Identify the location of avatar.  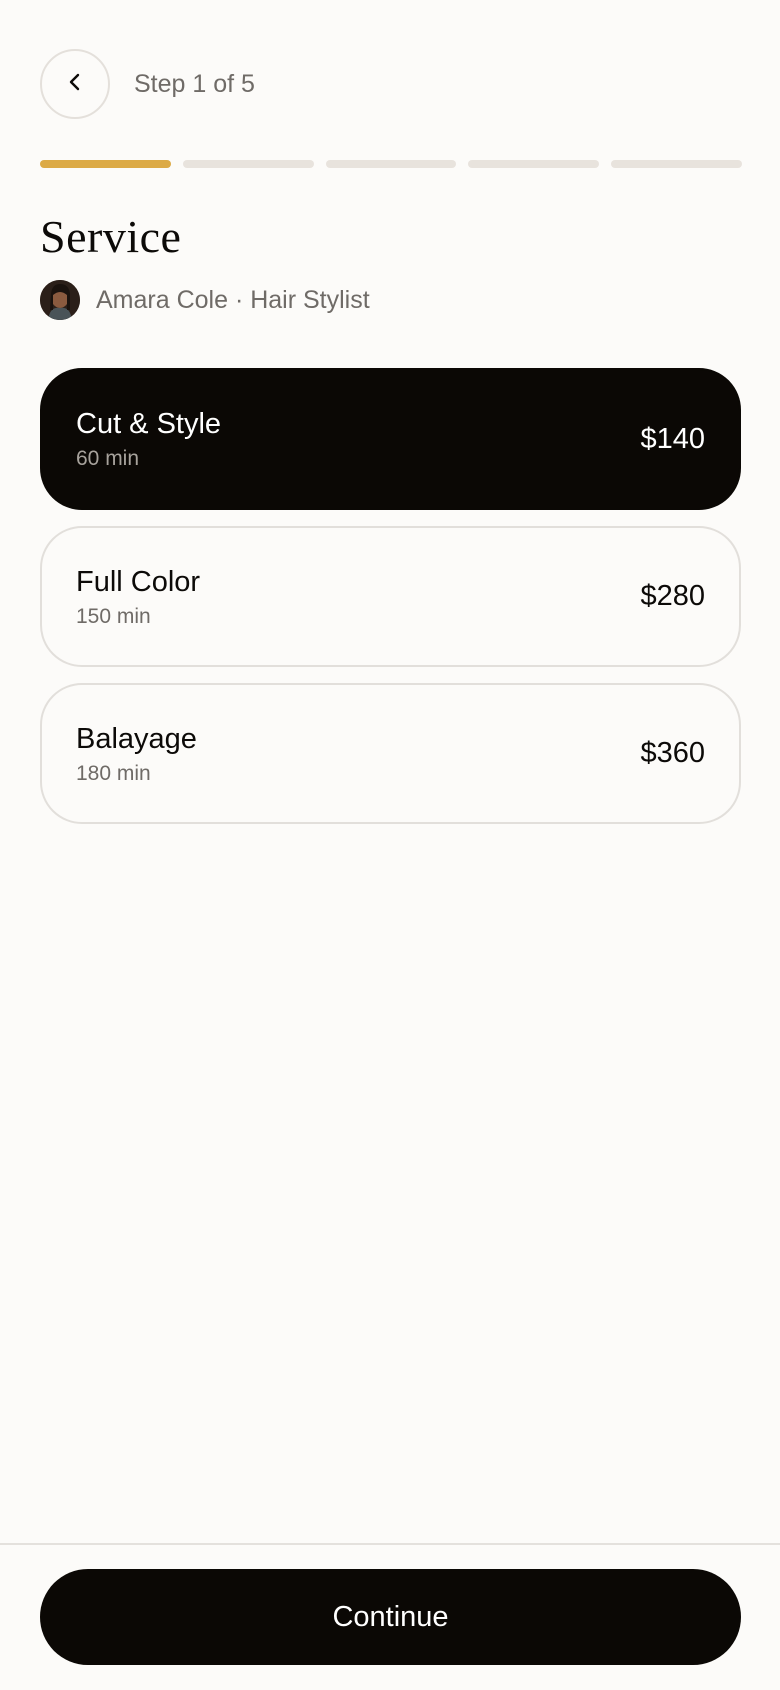
(60, 300).